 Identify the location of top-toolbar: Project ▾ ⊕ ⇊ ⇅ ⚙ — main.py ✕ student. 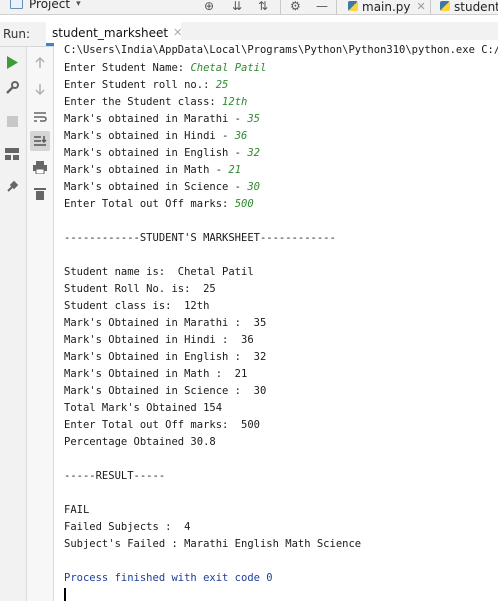
(249, 7).